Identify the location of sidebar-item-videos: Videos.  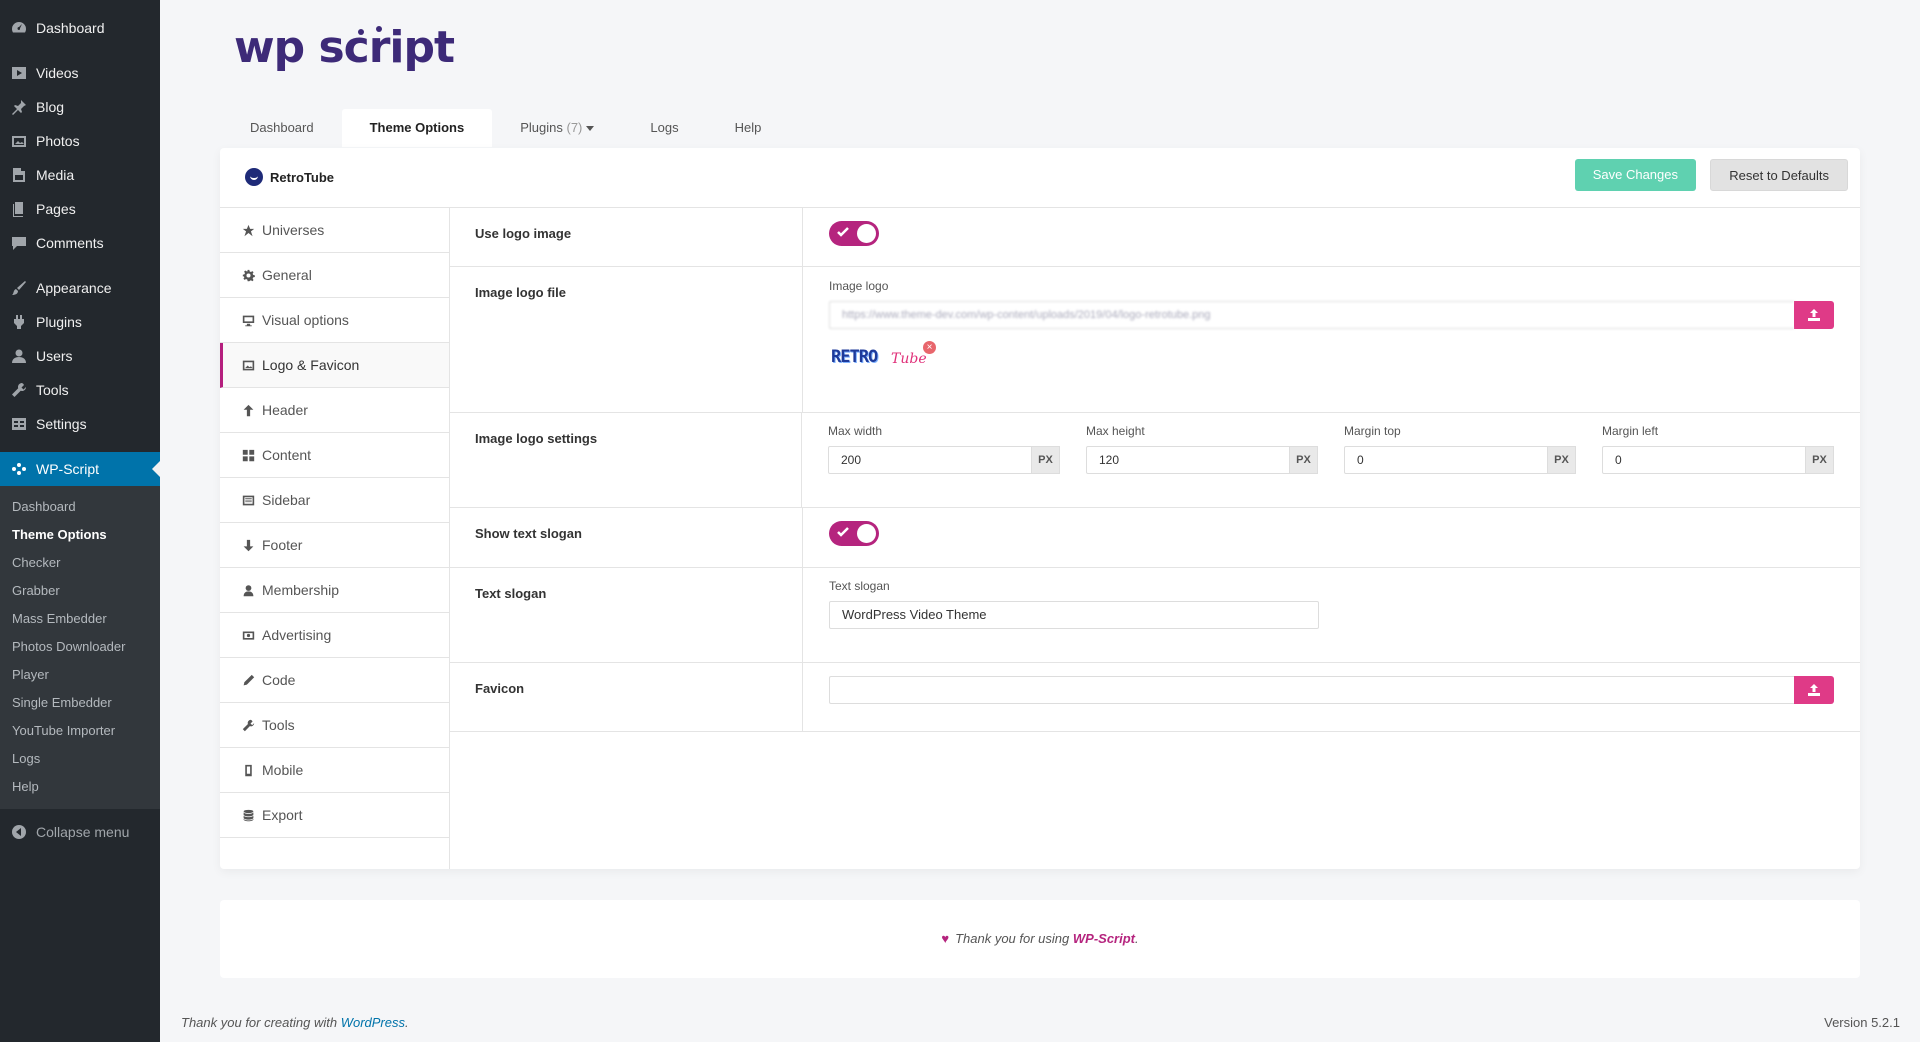
(80, 73).